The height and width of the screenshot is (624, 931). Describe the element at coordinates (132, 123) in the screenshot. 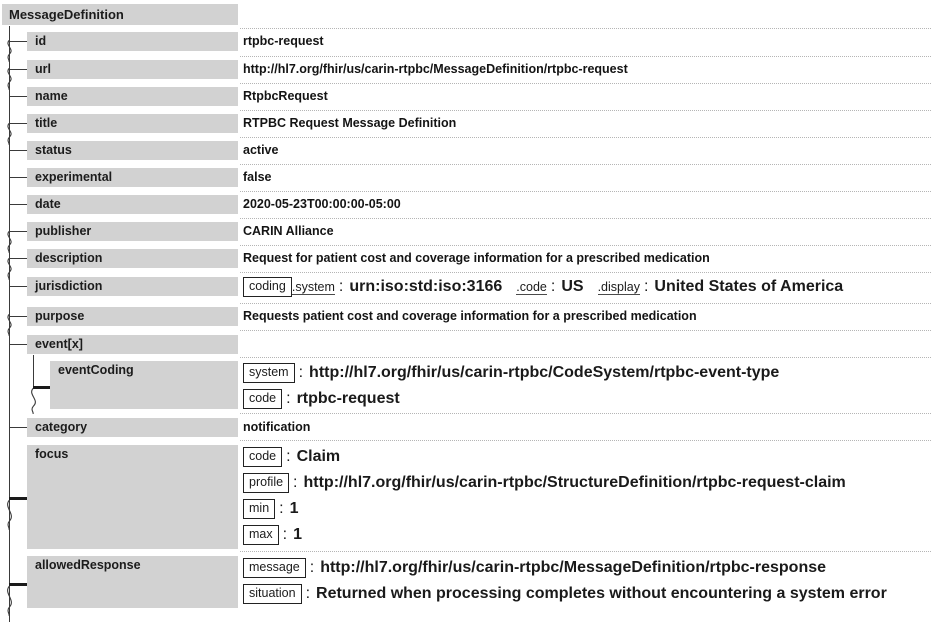

I see `node-label-title: title` at that location.